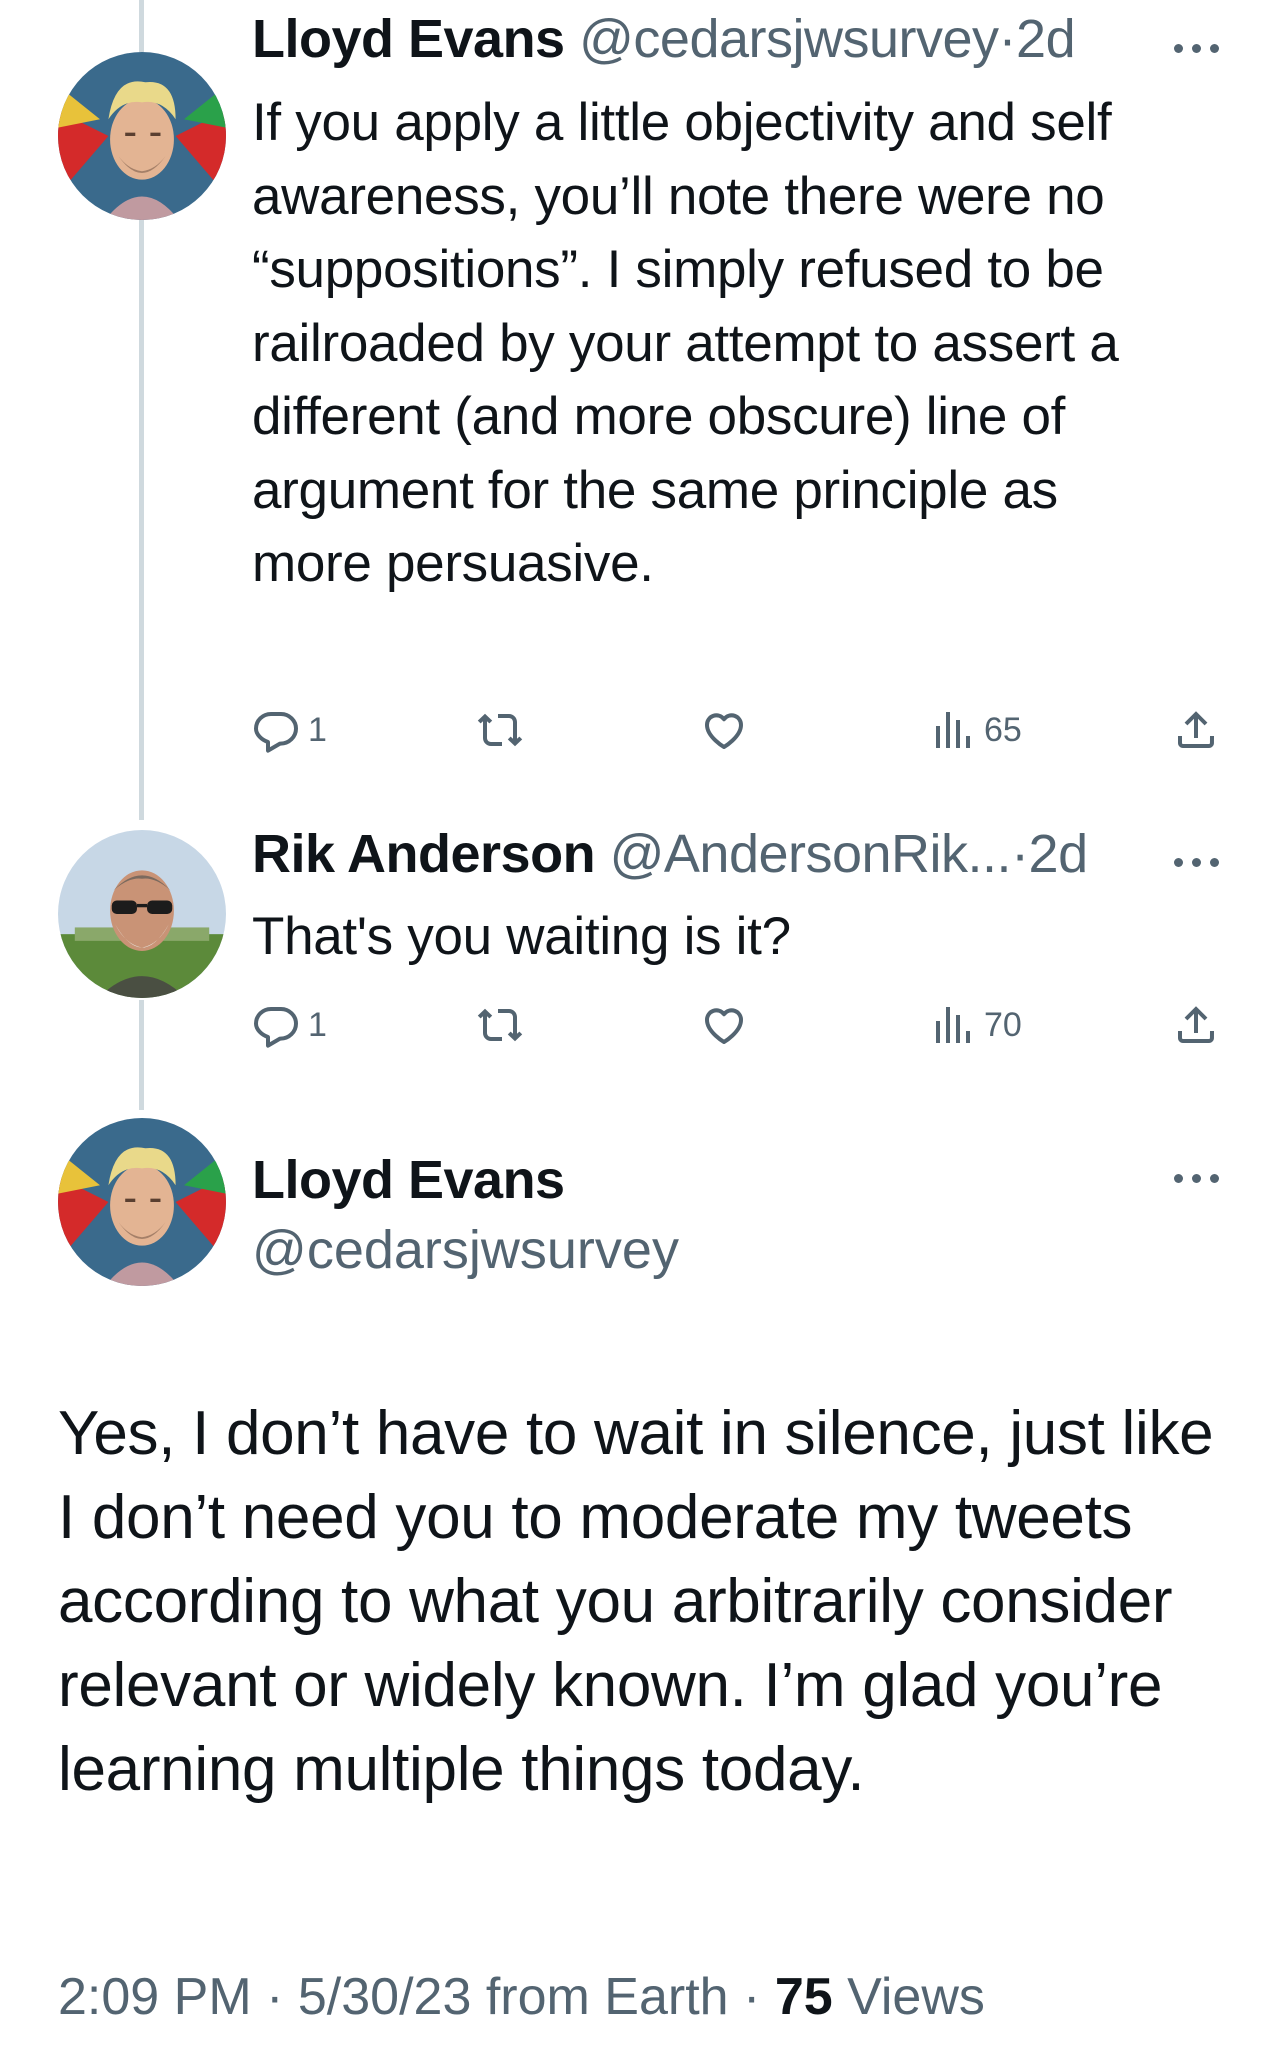 The height and width of the screenshot is (2058, 1282). What do you see at coordinates (607, 1997) in the screenshot?
I see `tweet-source: from Earth` at bounding box center [607, 1997].